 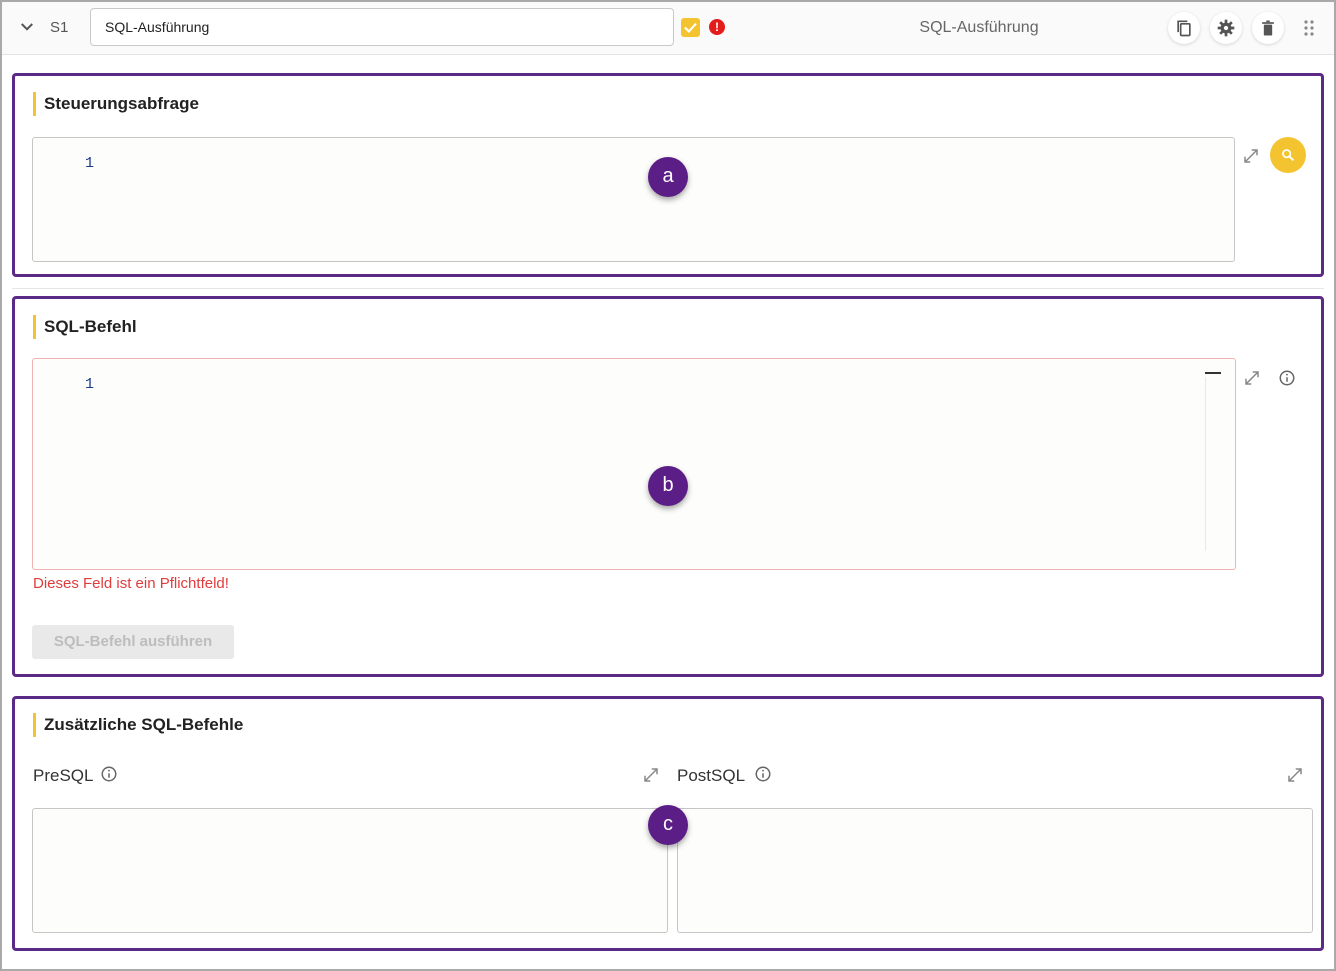 What do you see at coordinates (138, 725) in the screenshot?
I see `section-title: Zusätzliche SQL-Befehle` at bounding box center [138, 725].